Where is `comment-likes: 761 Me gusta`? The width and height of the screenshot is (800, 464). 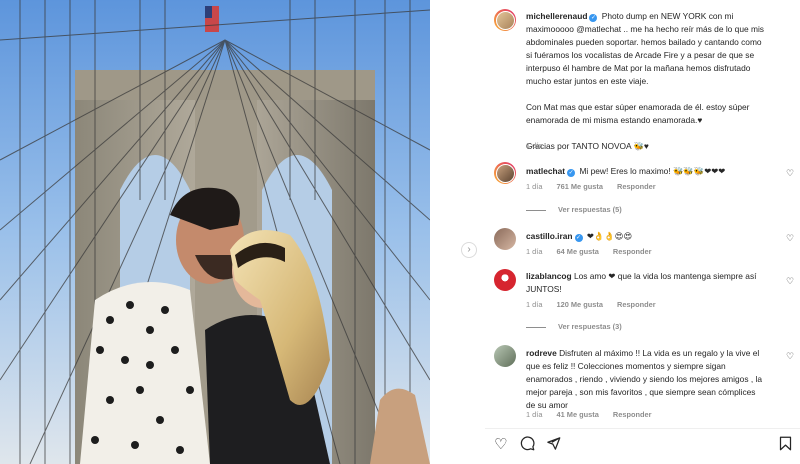 comment-likes: 761 Me gusta is located at coordinates (580, 186).